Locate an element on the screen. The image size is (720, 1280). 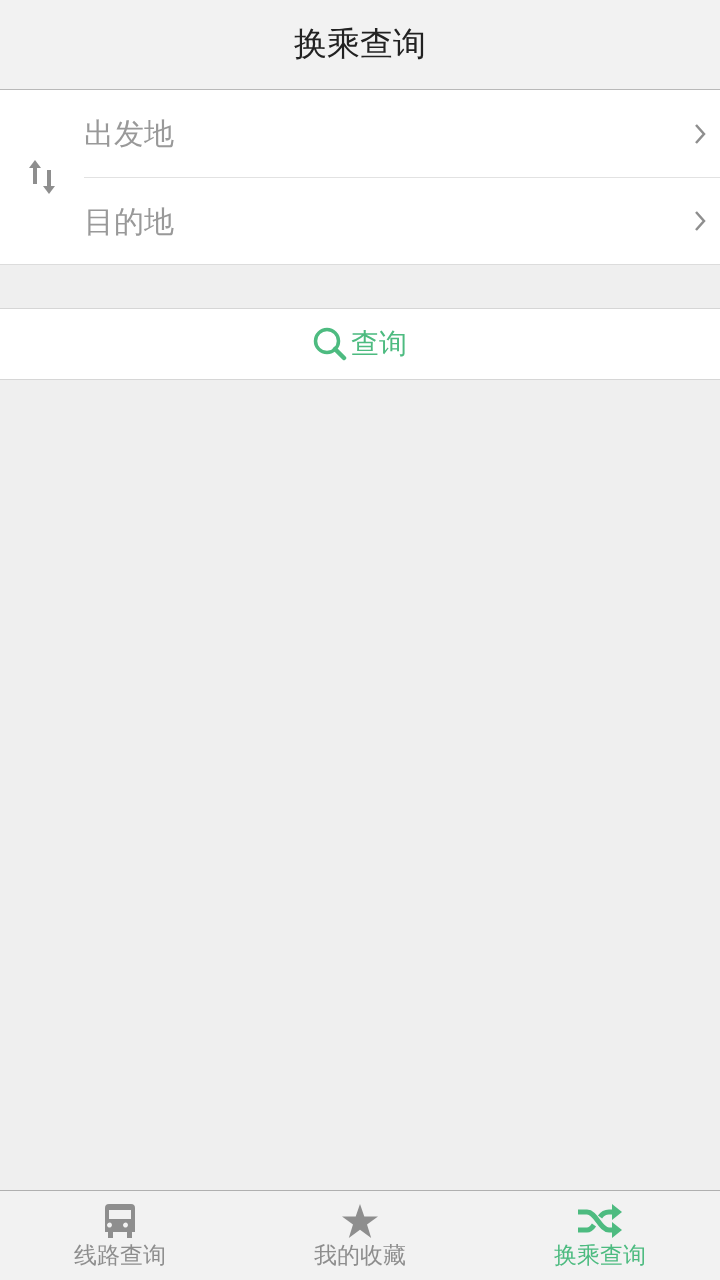
location-field: 出发地 is located at coordinates (389, 133).